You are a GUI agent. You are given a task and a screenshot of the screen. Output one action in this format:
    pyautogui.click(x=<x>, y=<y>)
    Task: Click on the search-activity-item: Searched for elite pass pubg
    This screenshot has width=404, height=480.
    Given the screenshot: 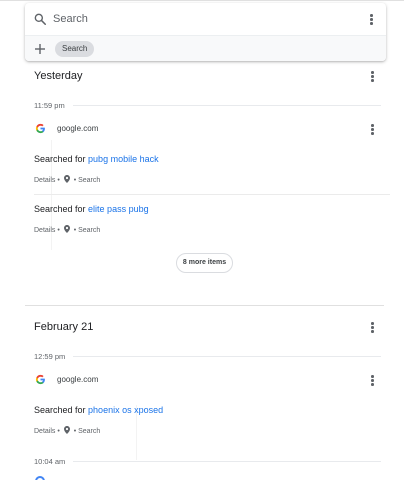 What is the action you would take?
    pyautogui.click(x=91, y=209)
    